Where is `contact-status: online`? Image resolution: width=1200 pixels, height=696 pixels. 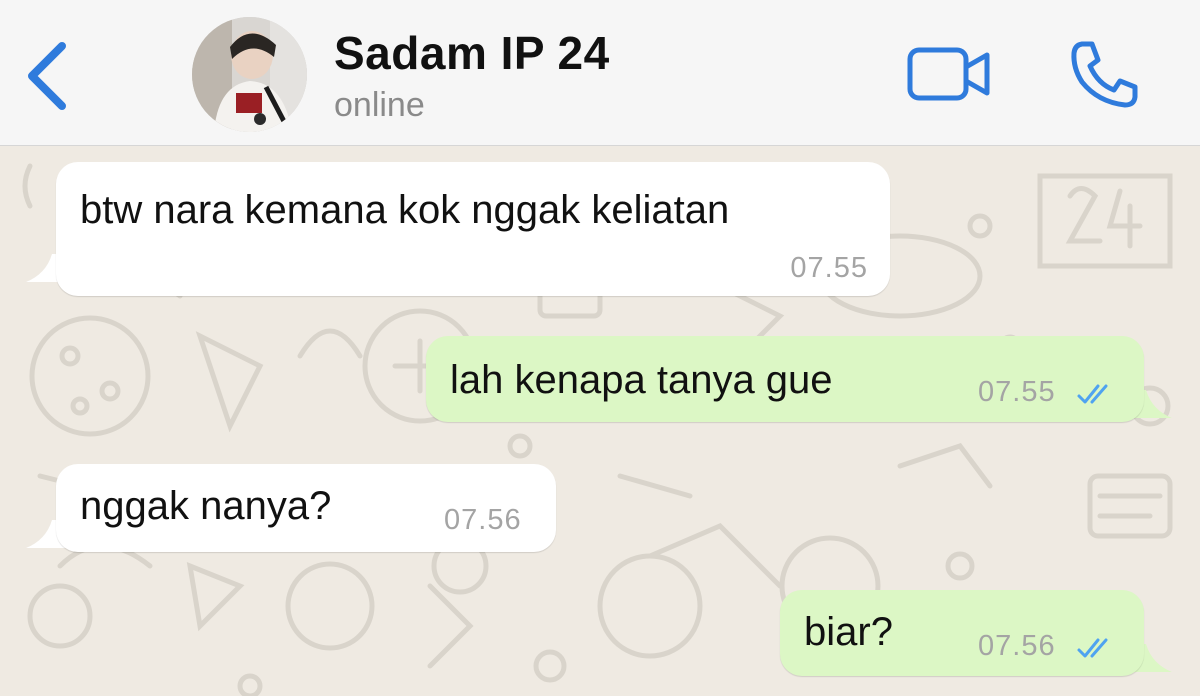 contact-status: online is located at coordinates (379, 105).